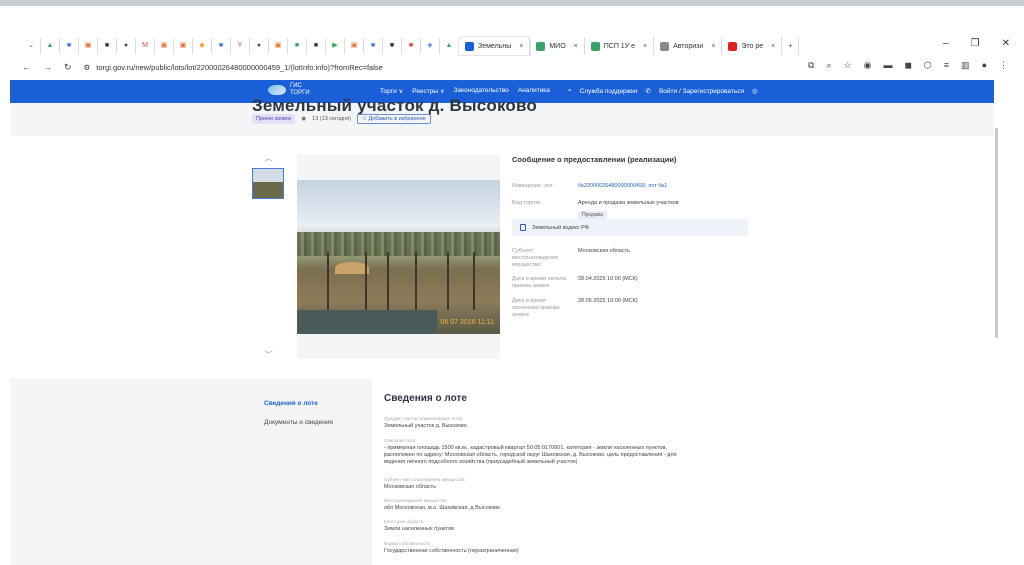  Describe the element at coordinates (620, 46) in the screenshot. I see `browser-tab: ПСП 1У е ×` at that location.